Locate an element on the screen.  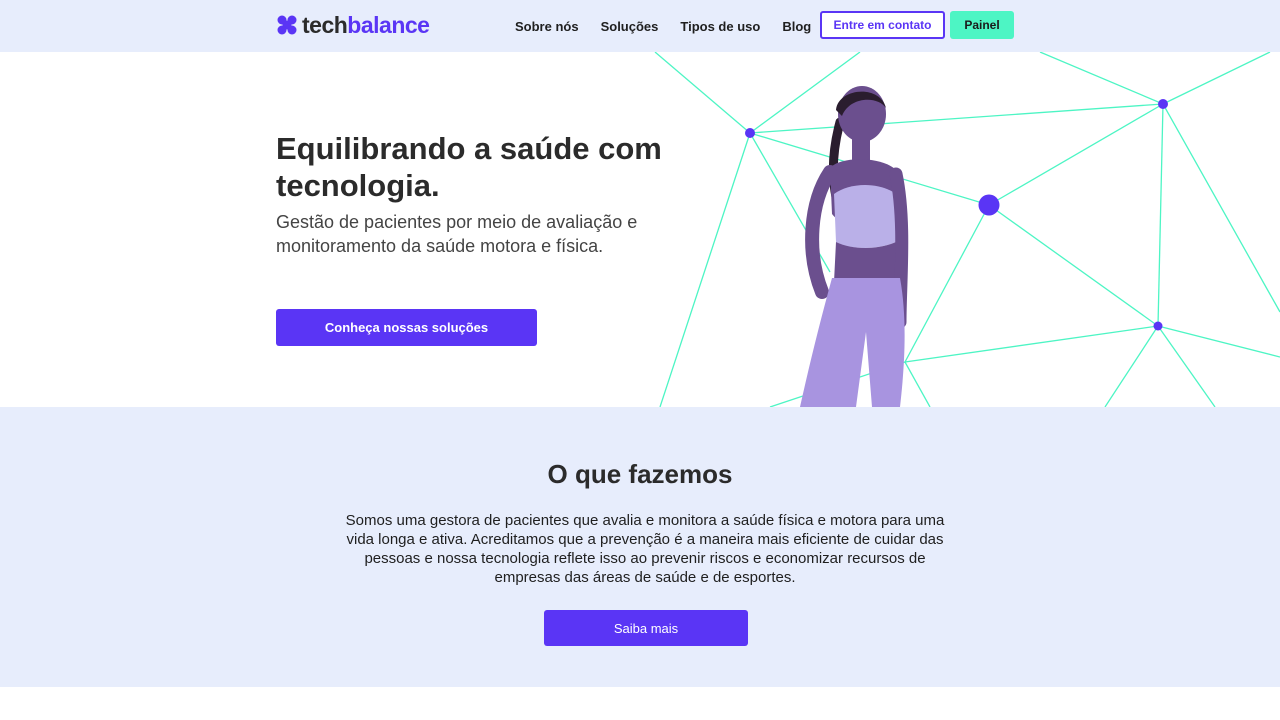
techbalance-logo: techbalance is located at coordinates (353, 25).